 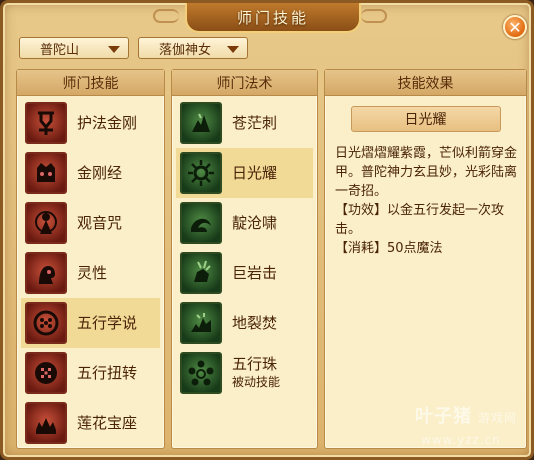 I want to click on title-ornament-left, so click(x=166, y=16).